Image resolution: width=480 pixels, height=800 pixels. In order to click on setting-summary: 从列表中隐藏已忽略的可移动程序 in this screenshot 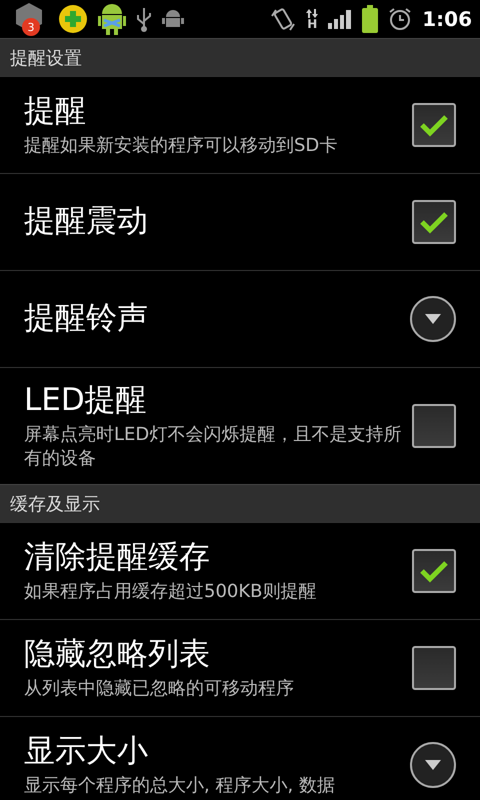, I will do `click(159, 688)`.